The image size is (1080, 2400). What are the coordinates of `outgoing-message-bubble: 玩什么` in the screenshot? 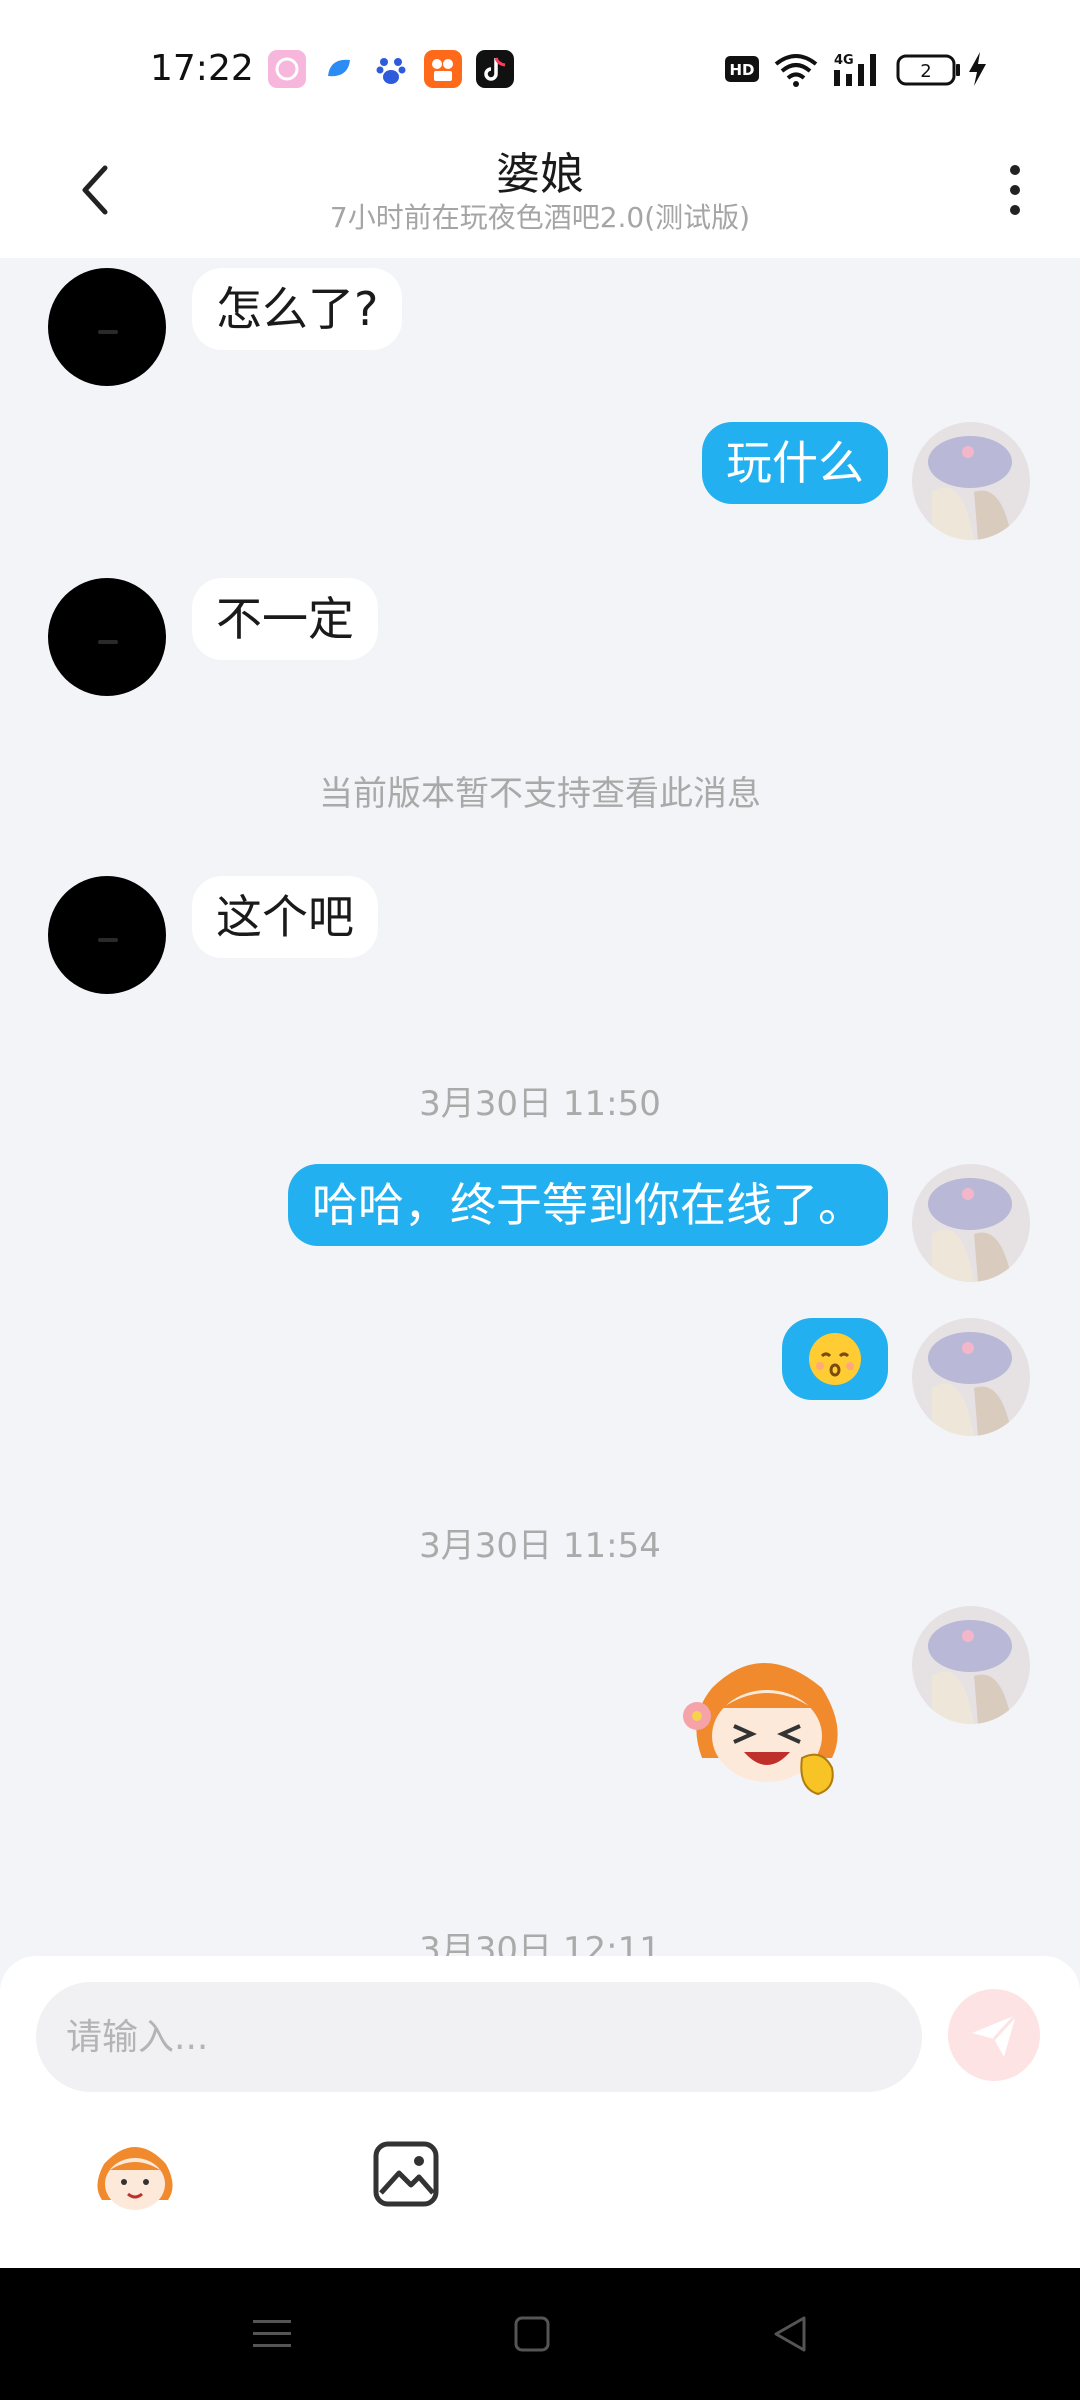 It's located at (795, 463).